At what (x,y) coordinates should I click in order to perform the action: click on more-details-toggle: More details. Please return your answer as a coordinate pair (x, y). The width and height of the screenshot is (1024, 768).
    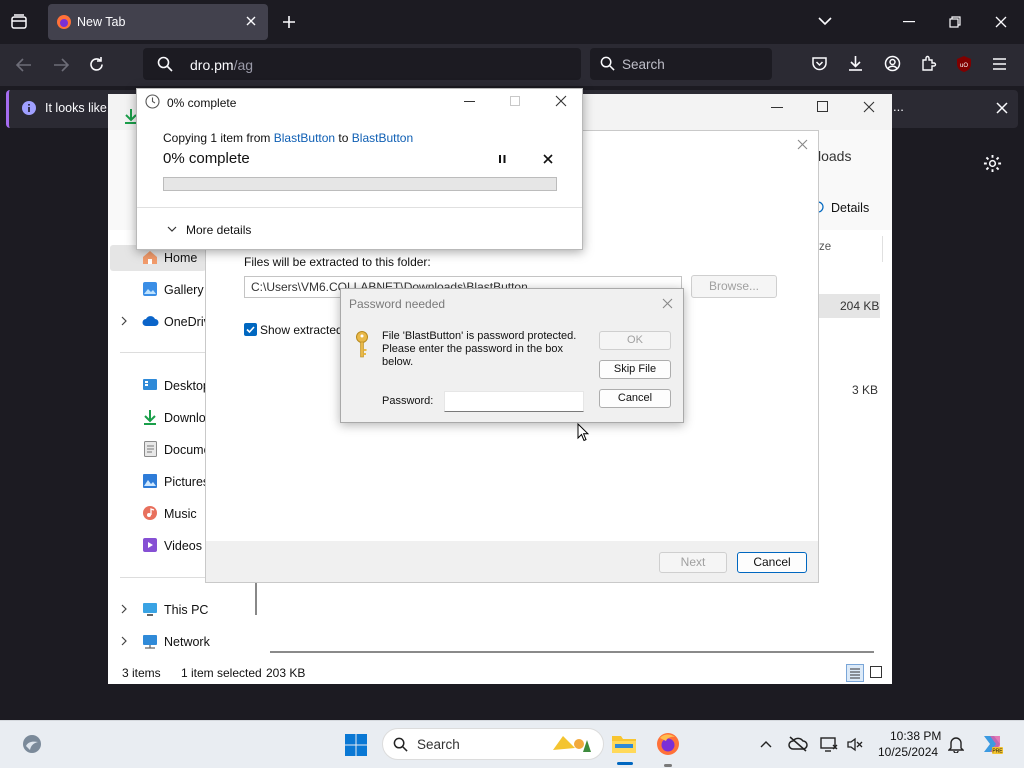
    Looking at the image, I should click on (217, 230).